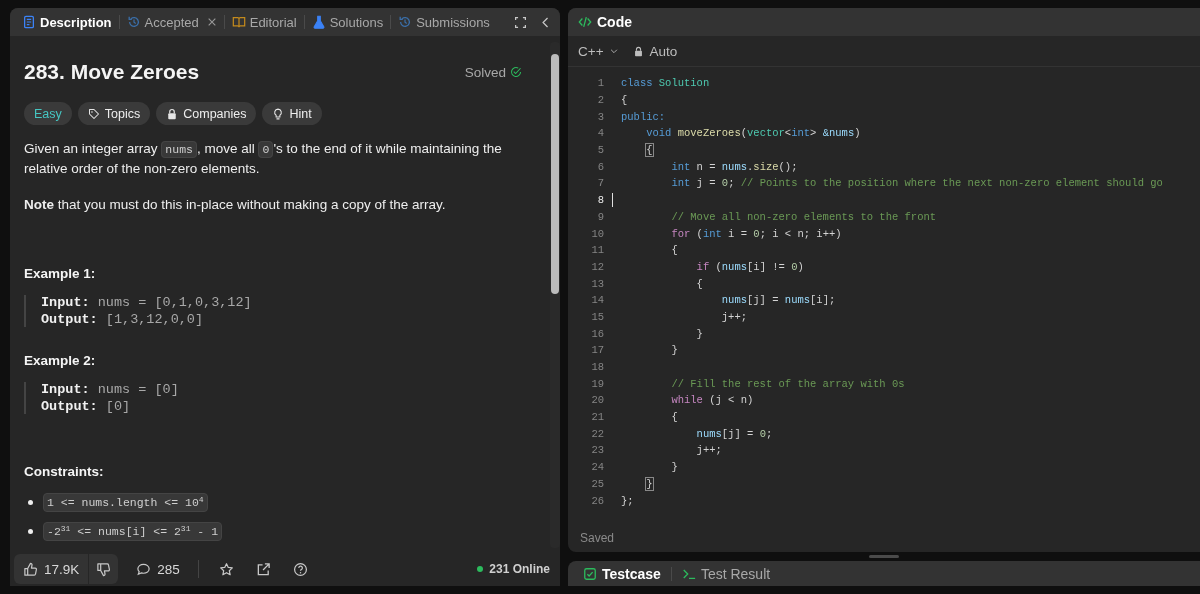 The height and width of the screenshot is (594, 1200). What do you see at coordinates (597, 538) in the screenshot?
I see `save-status: Saved` at bounding box center [597, 538].